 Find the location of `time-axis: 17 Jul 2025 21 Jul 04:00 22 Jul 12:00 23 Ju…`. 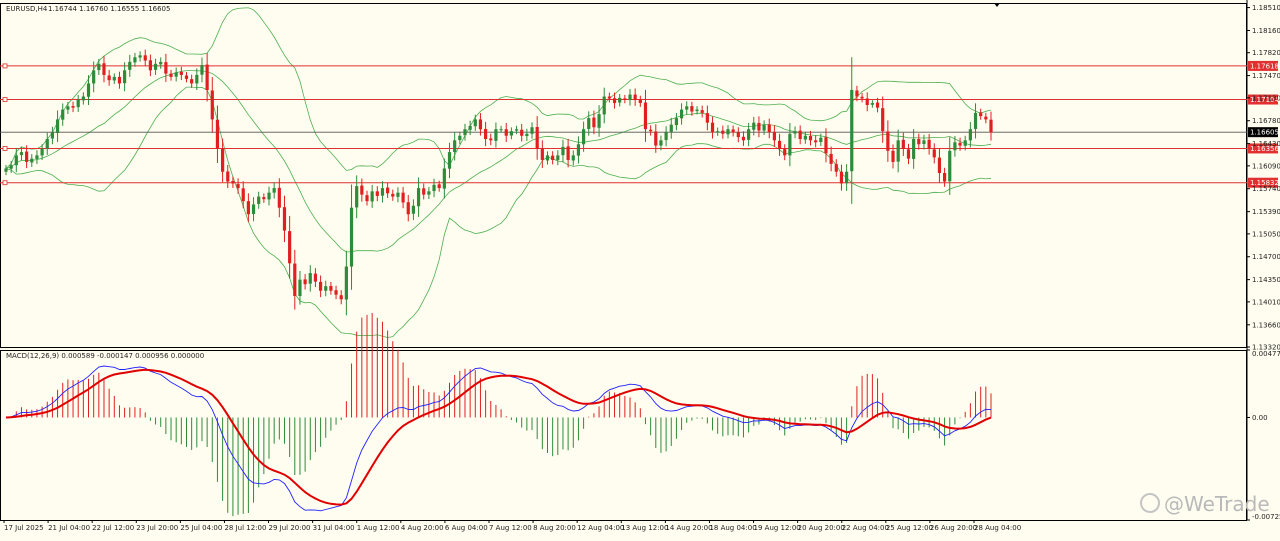

time-axis: 17 Jul 2025 21 Jul 04:00 22 Jul 12:00 23 Ju… is located at coordinates (512, 526).